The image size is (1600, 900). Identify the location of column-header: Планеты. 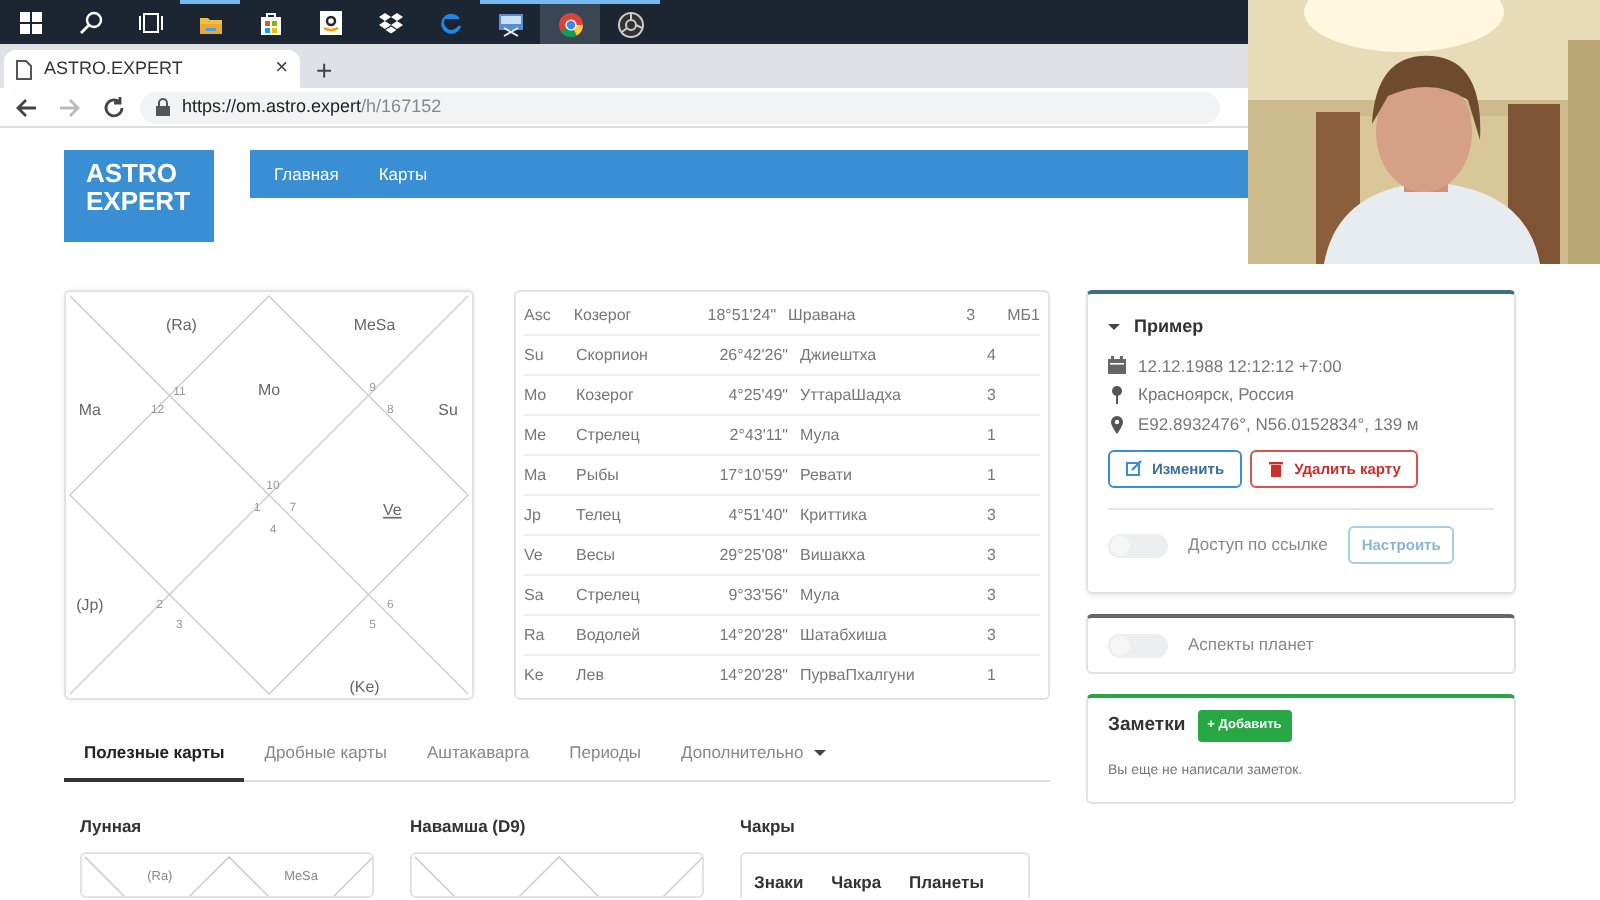
(946, 882).